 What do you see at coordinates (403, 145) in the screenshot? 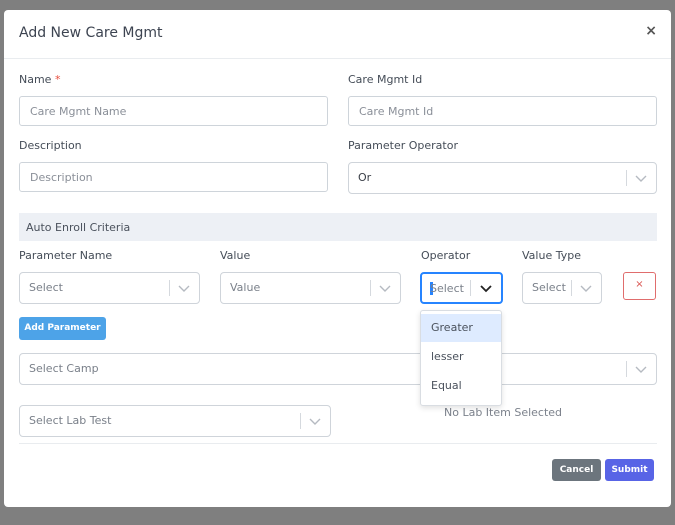
I see `parameter-operator-label: Parameter Operator` at bounding box center [403, 145].